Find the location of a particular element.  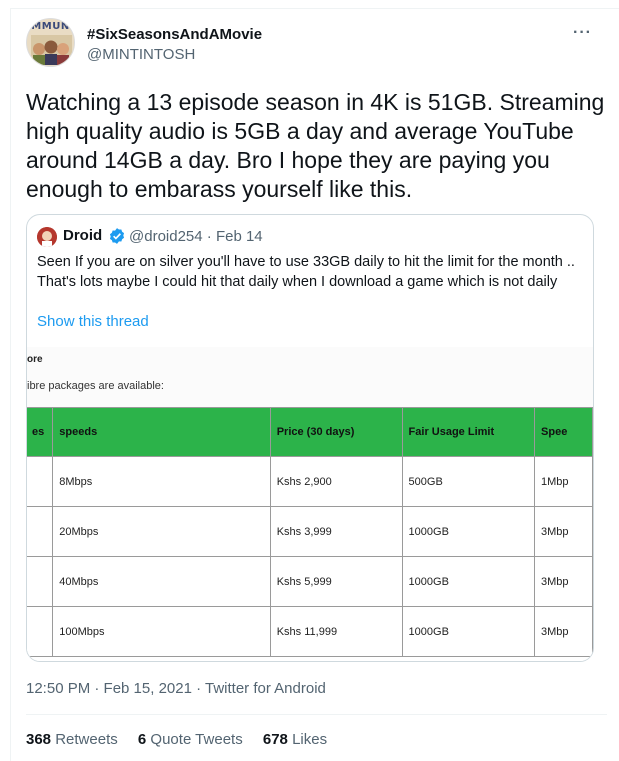

retweets-stat: 368 Retweets is located at coordinates (72, 739).